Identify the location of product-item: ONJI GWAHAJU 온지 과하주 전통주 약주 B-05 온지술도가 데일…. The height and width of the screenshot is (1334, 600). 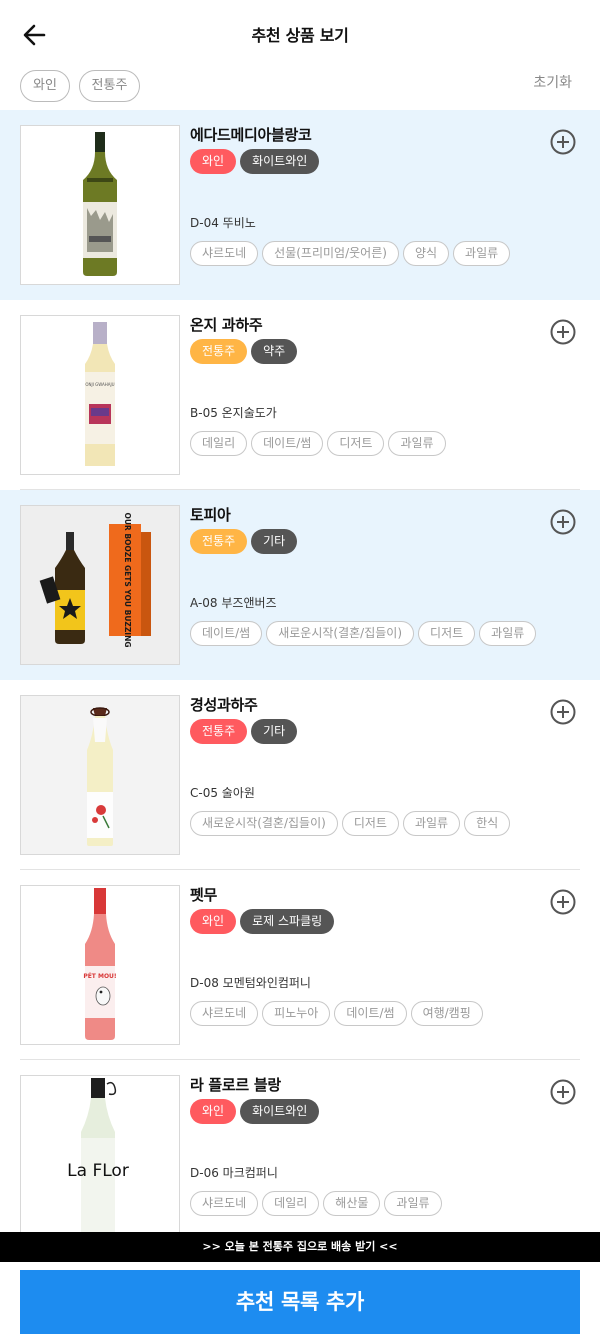
(300, 395).